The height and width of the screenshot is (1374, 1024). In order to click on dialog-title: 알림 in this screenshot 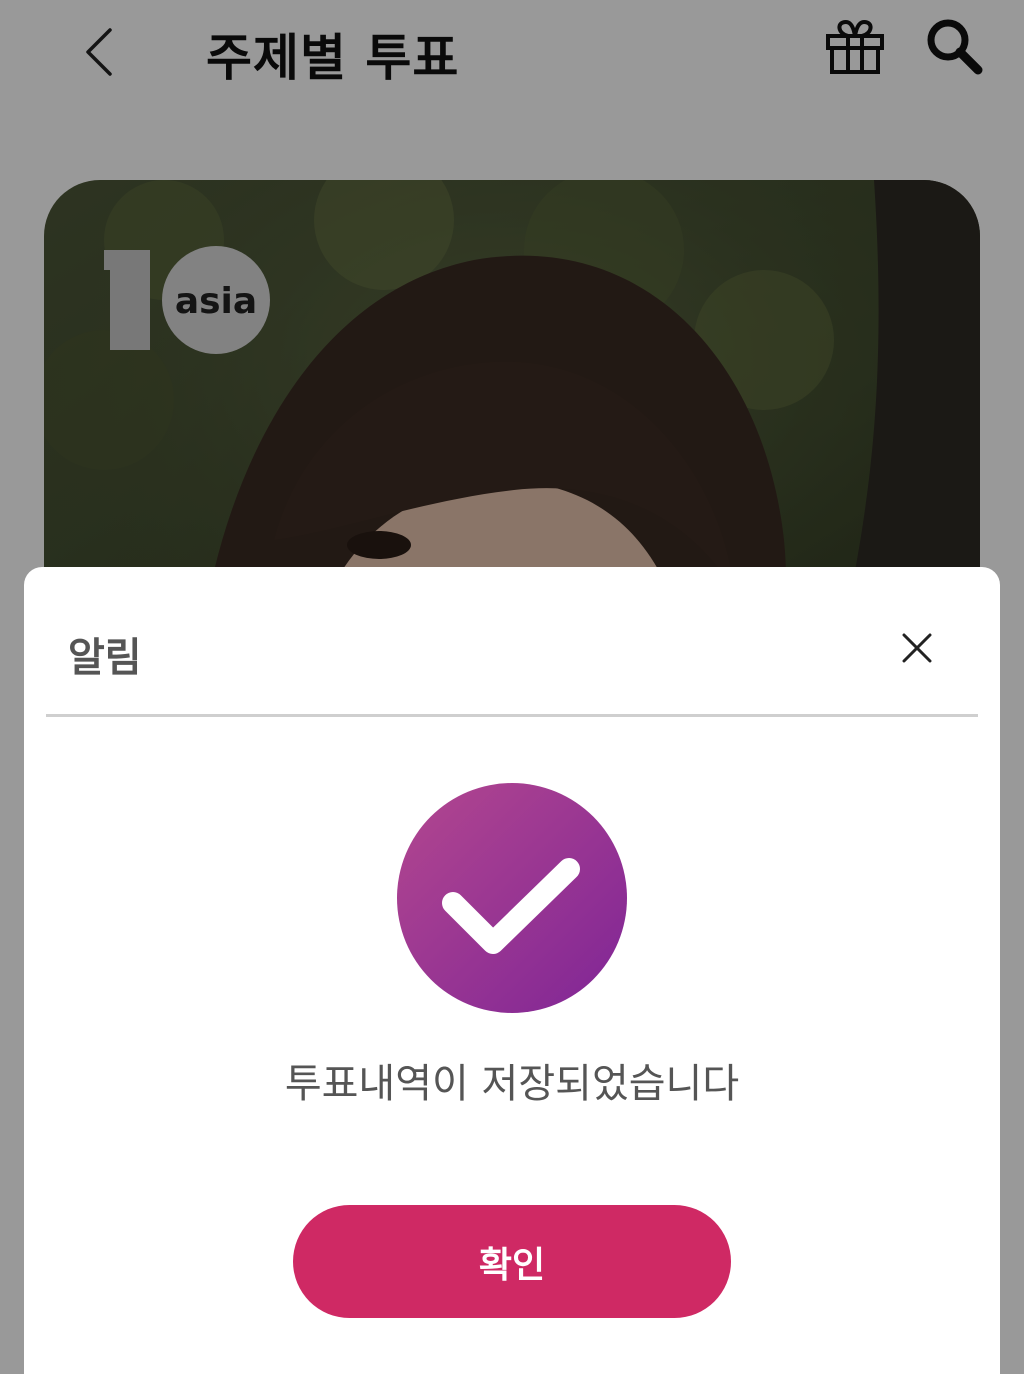, I will do `click(105, 658)`.